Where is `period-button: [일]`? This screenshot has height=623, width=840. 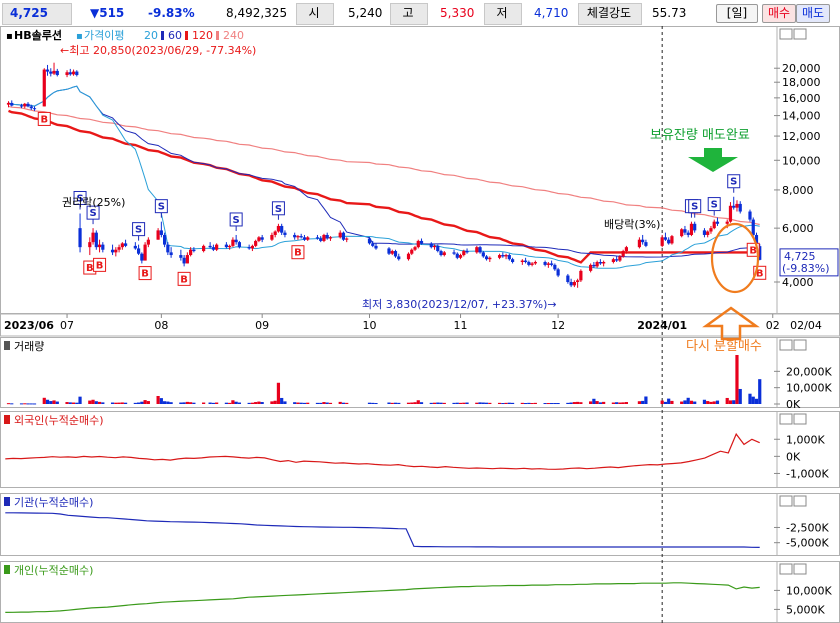 period-button: [일] is located at coordinates (737, 13).